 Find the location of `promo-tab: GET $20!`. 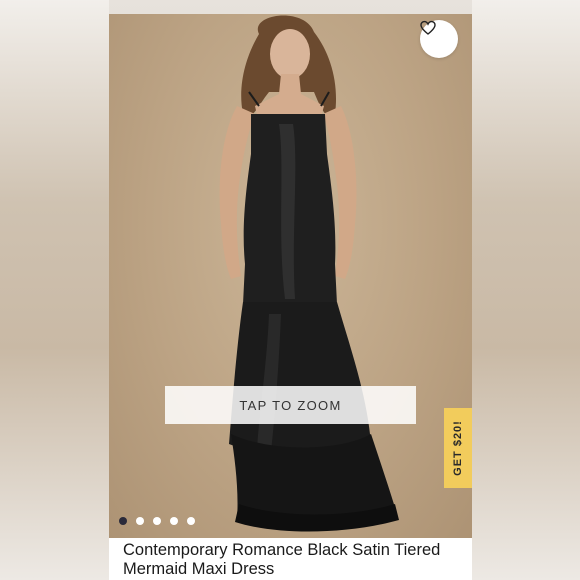

promo-tab: GET $20! is located at coordinates (458, 448).